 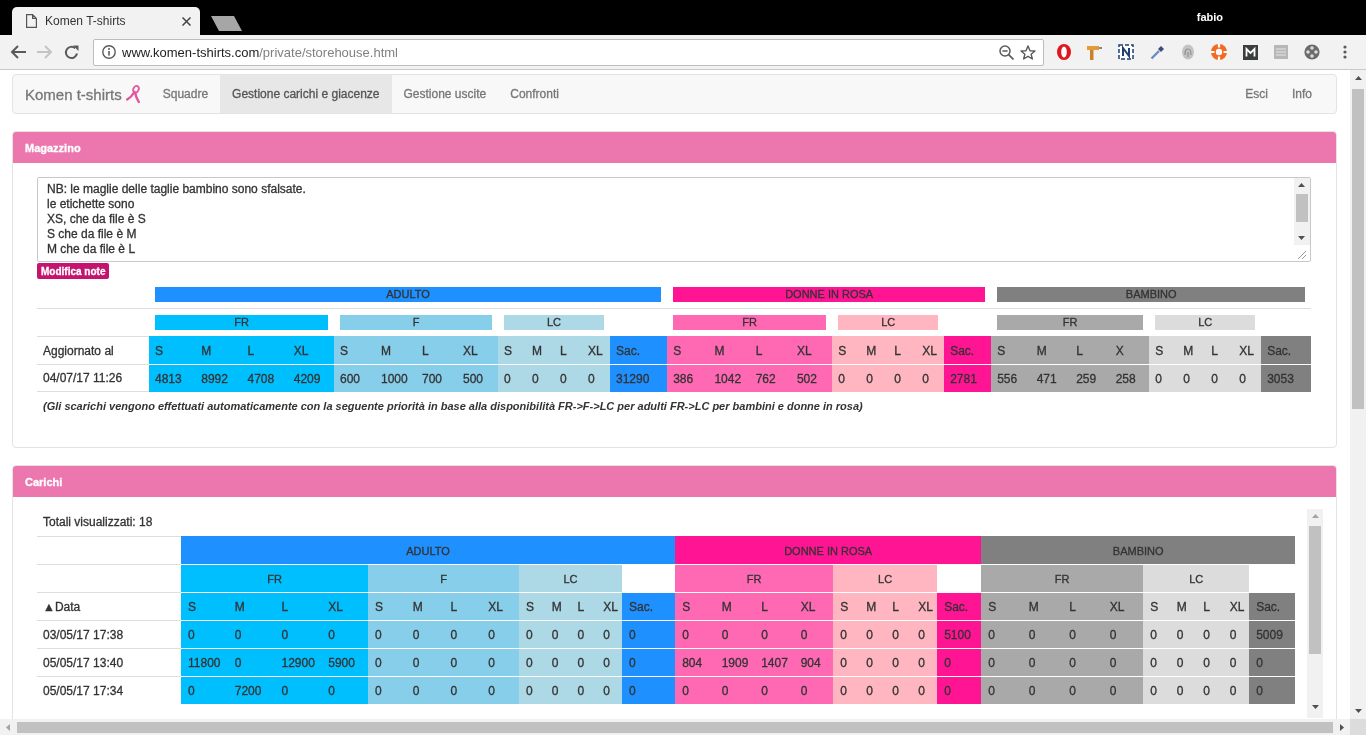 What do you see at coordinates (968, 378) in the screenshot?
I see `table-cell: 2781` at bounding box center [968, 378].